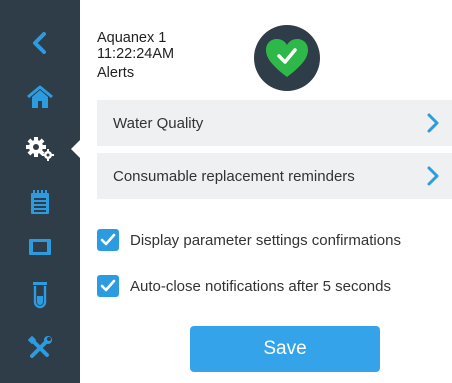 The height and width of the screenshot is (383, 452). I want to click on device-info: Aquanex 1 11:22:24AM Alerts, so click(135, 55).